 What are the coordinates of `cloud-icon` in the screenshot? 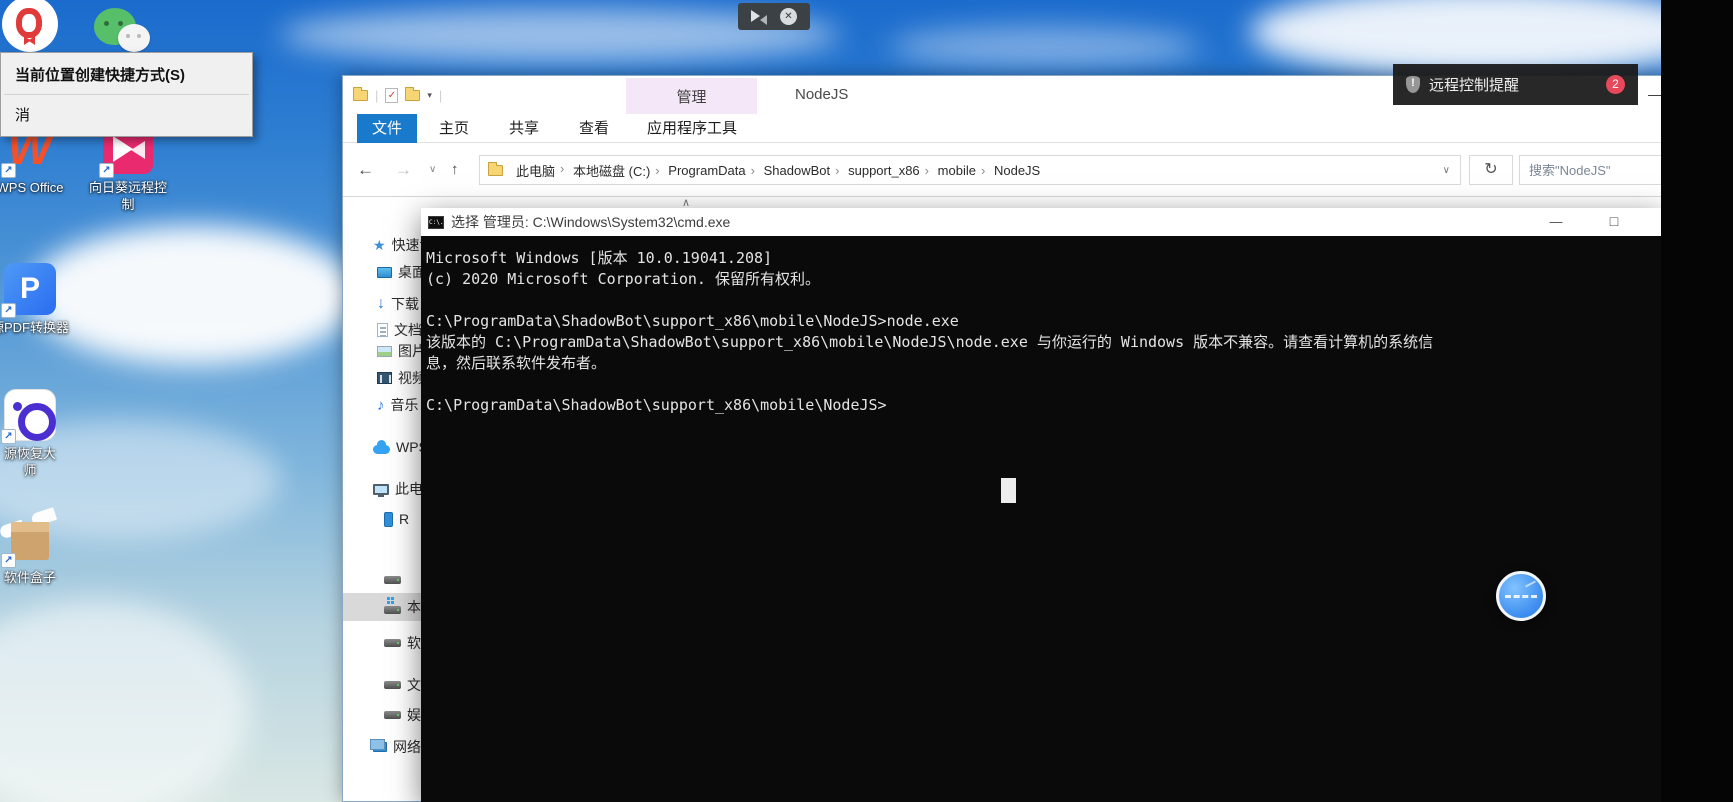 It's located at (381, 446).